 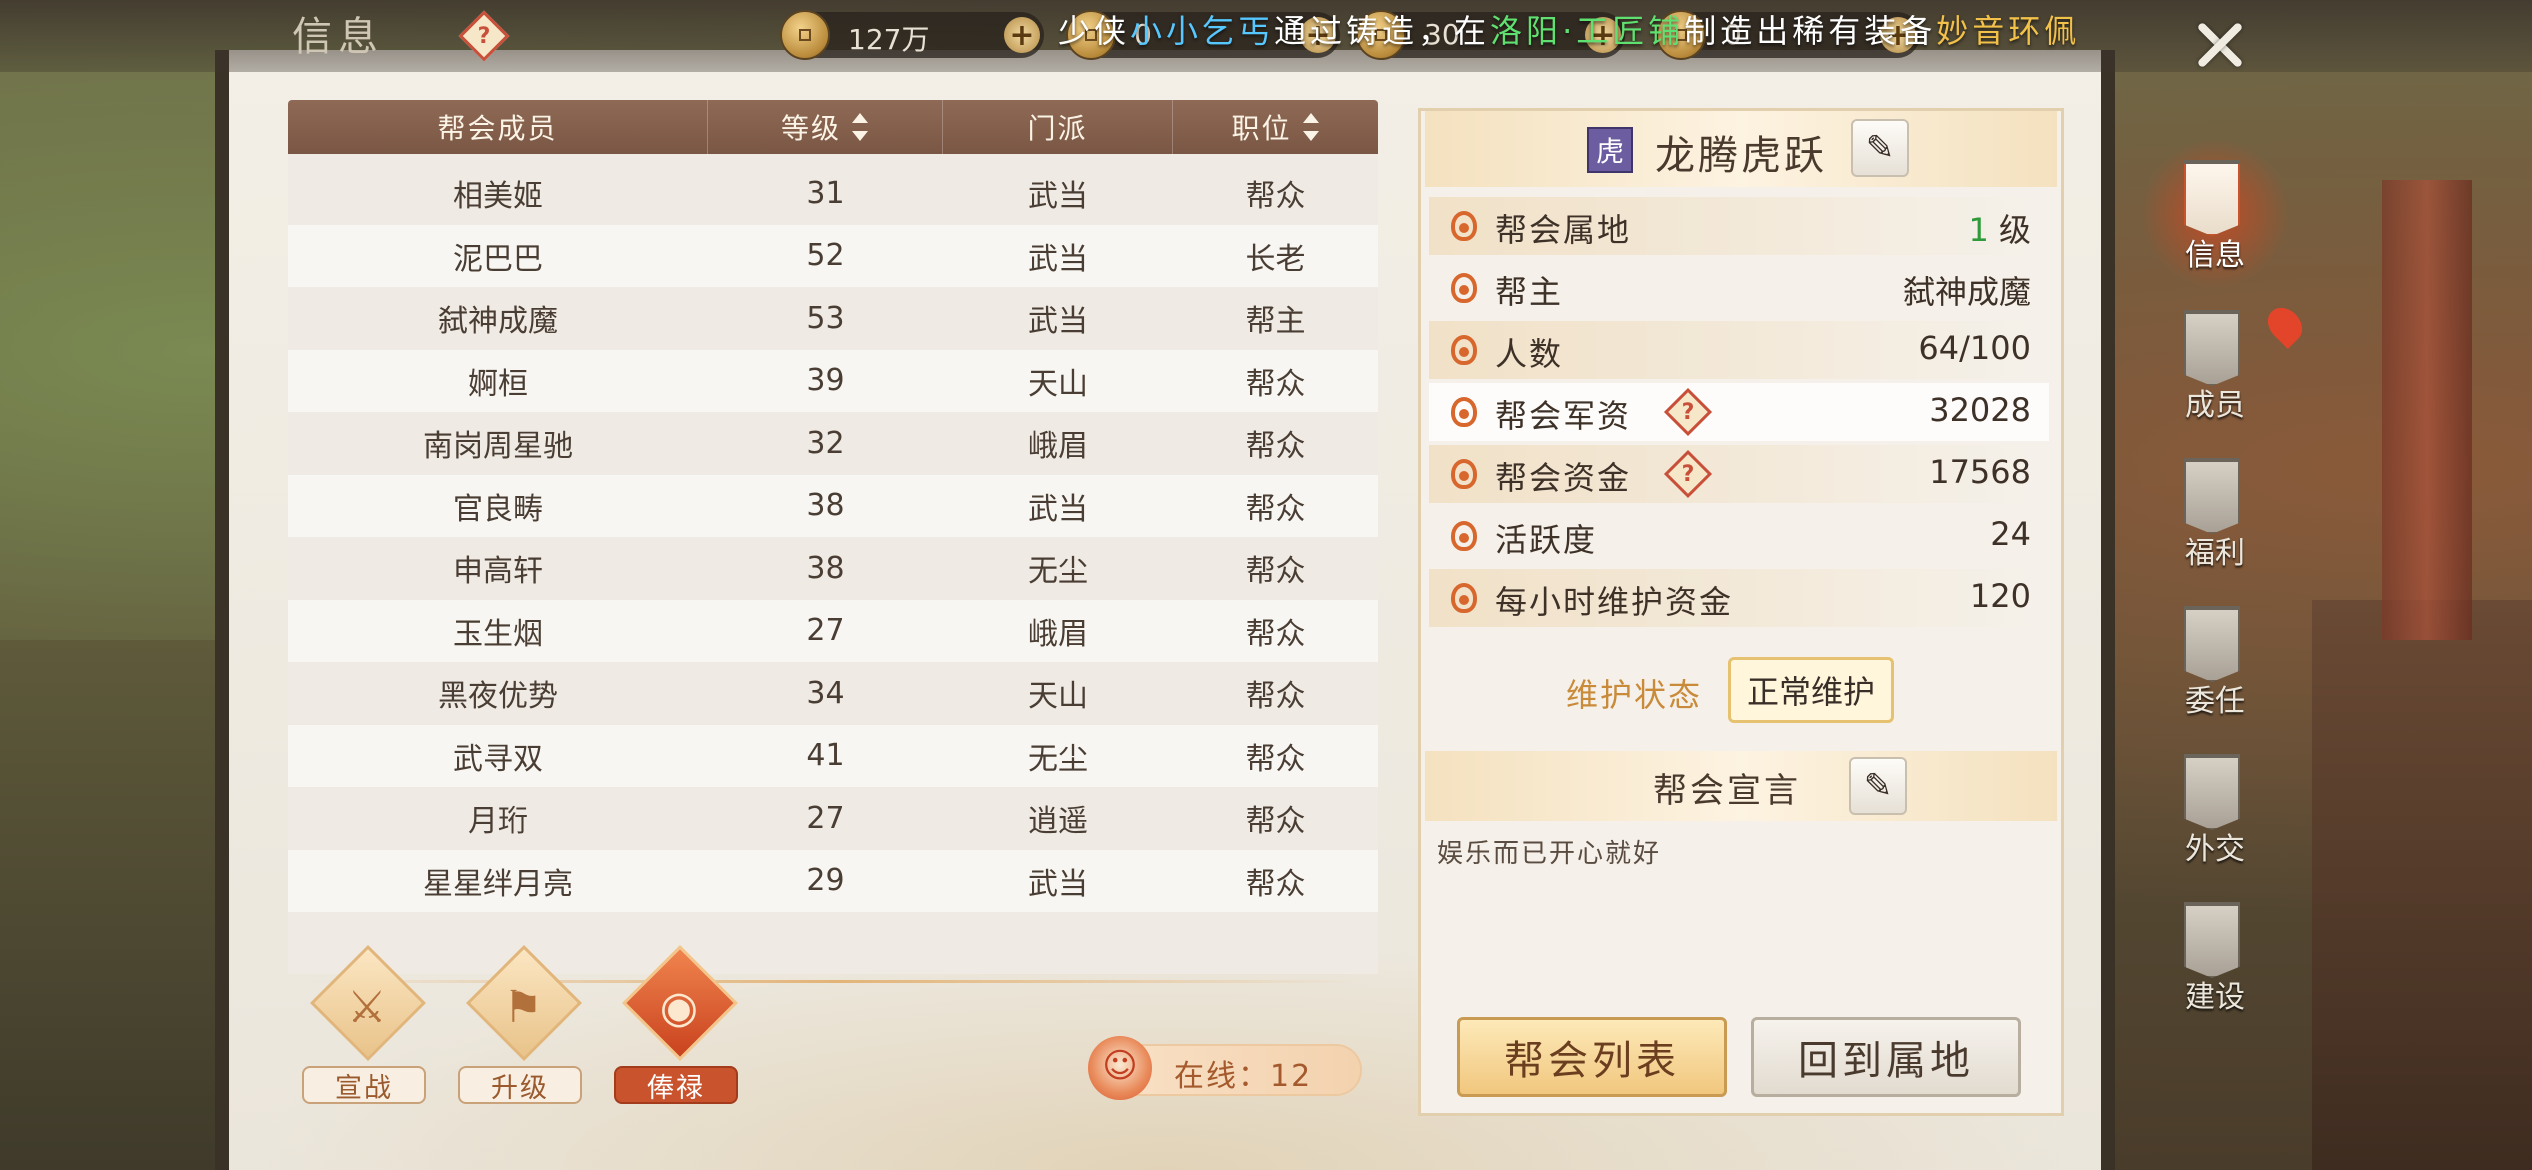 I want to click on table-row: 月珩 27 逍遥 帮众, so click(x=833, y=818).